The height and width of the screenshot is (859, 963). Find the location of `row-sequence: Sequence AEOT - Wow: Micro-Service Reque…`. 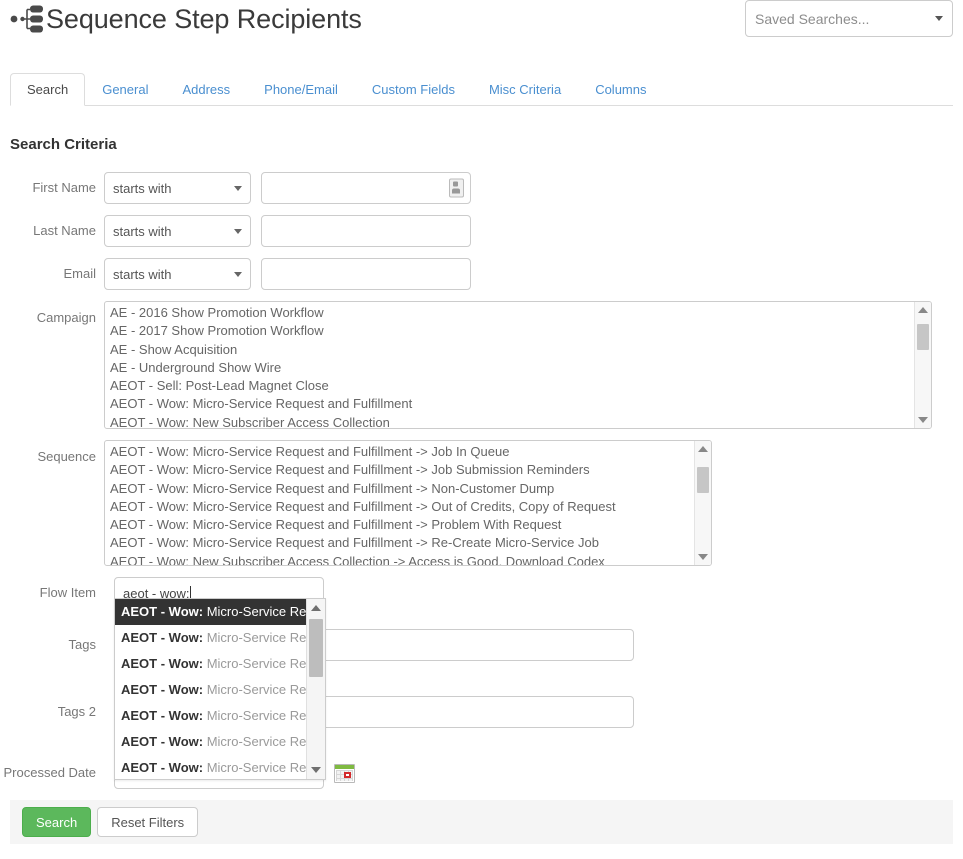

row-sequence: Sequence AEOT - Wow: Micro-Service Reque… is located at coordinates (481, 503).